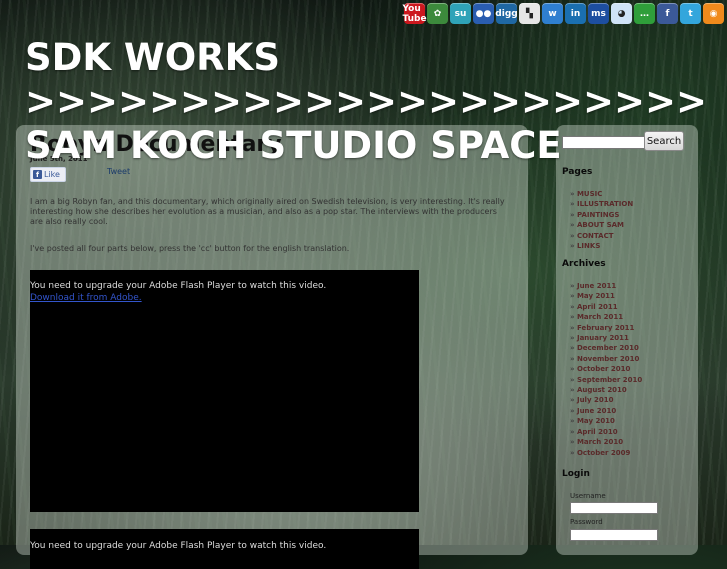 This screenshot has width=727, height=569. I want to click on windows-live-icon: w, so click(552, 13).